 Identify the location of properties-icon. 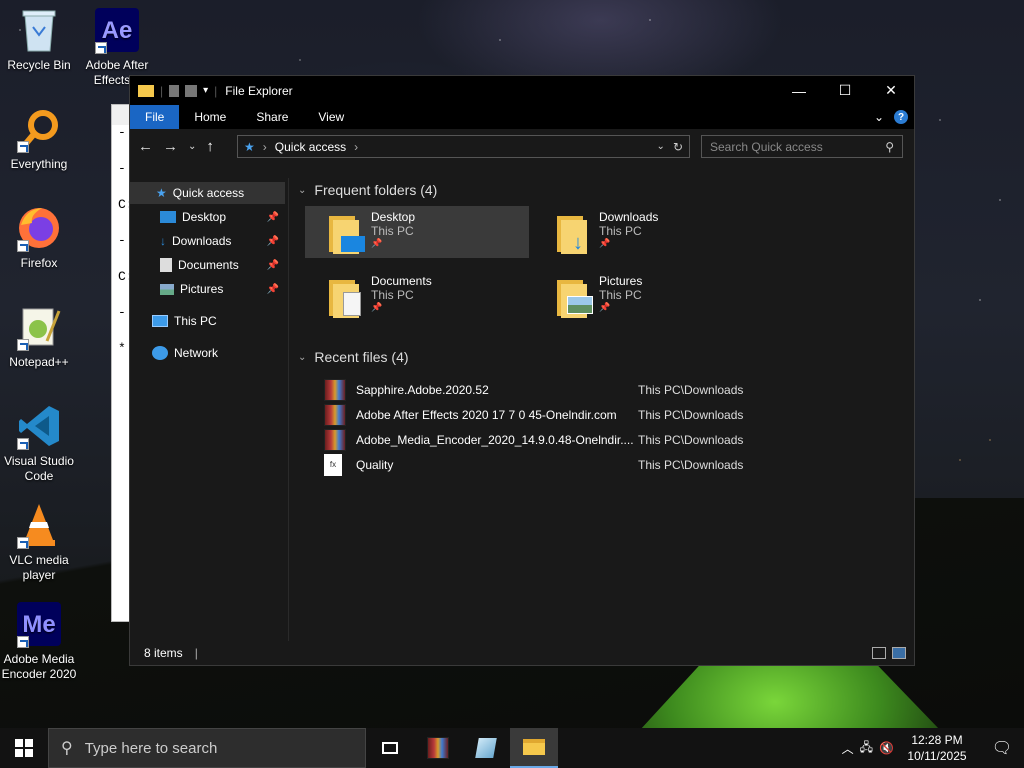
(174, 90).